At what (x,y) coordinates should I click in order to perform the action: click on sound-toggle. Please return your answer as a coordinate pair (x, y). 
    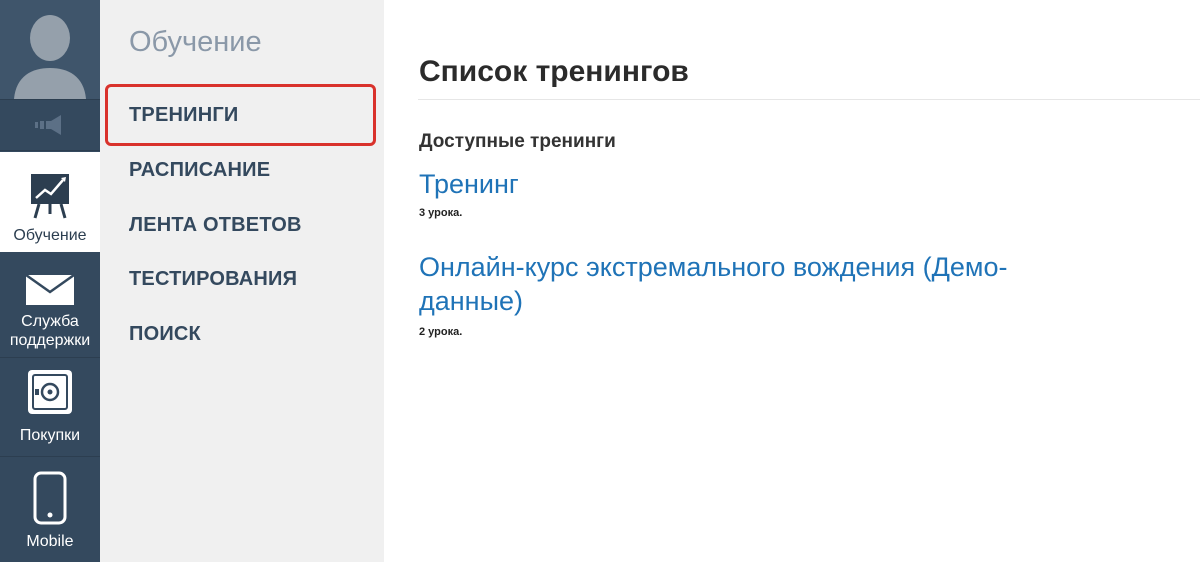
    Looking at the image, I should click on (50, 125).